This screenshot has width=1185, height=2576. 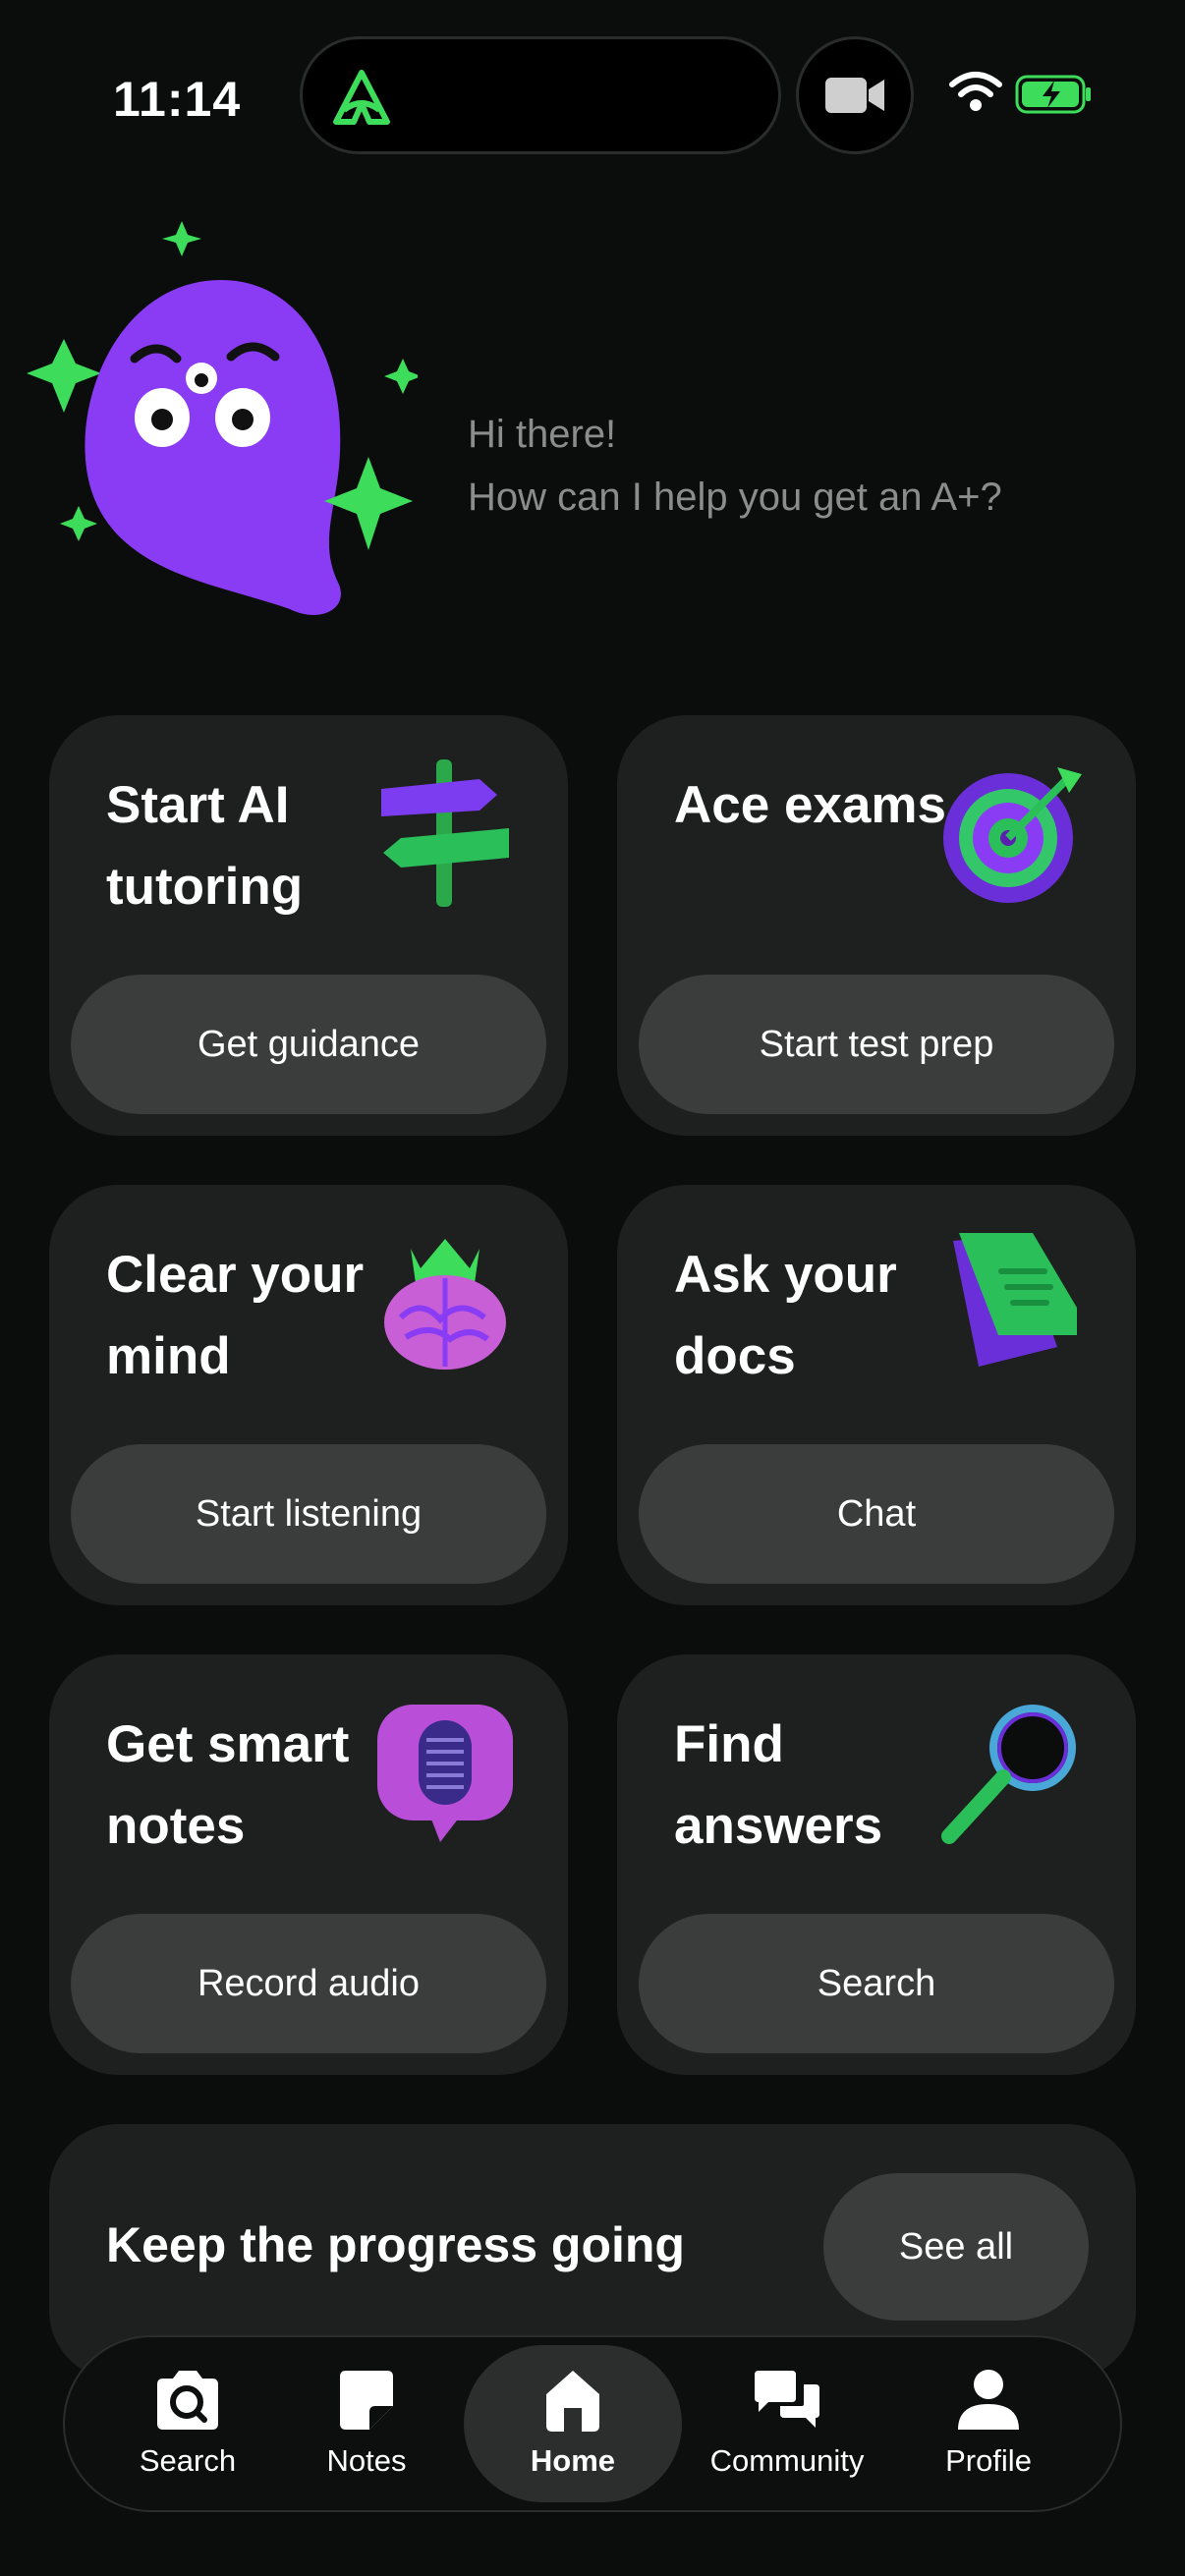 What do you see at coordinates (540, 95) in the screenshot?
I see `dynamic-island` at bounding box center [540, 95].